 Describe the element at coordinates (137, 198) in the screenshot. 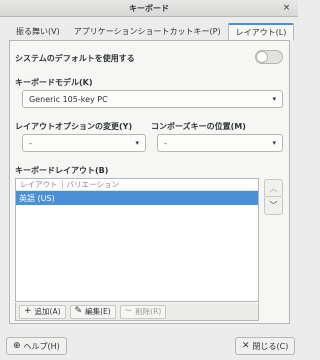

I see `list-item: 英語 (US)` at that location.